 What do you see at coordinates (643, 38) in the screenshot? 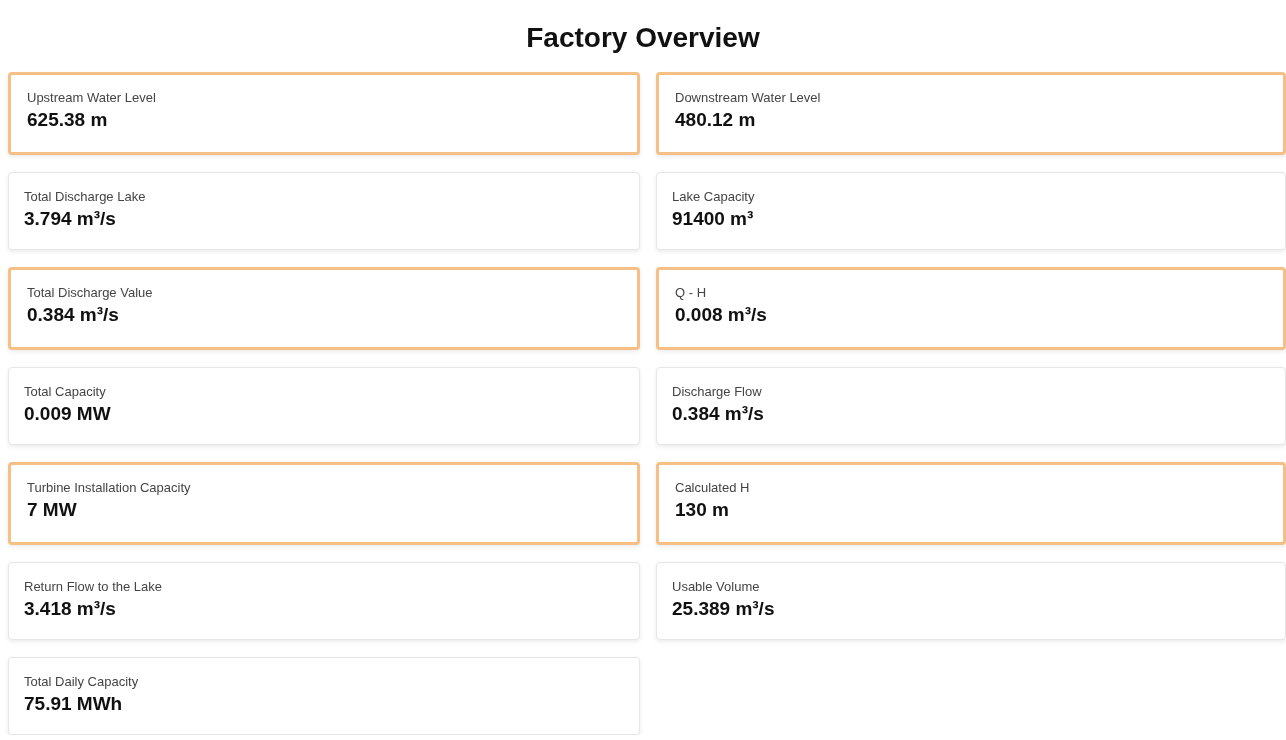
I see `page-title: Factory Overview` at bounding box center [643, 38].